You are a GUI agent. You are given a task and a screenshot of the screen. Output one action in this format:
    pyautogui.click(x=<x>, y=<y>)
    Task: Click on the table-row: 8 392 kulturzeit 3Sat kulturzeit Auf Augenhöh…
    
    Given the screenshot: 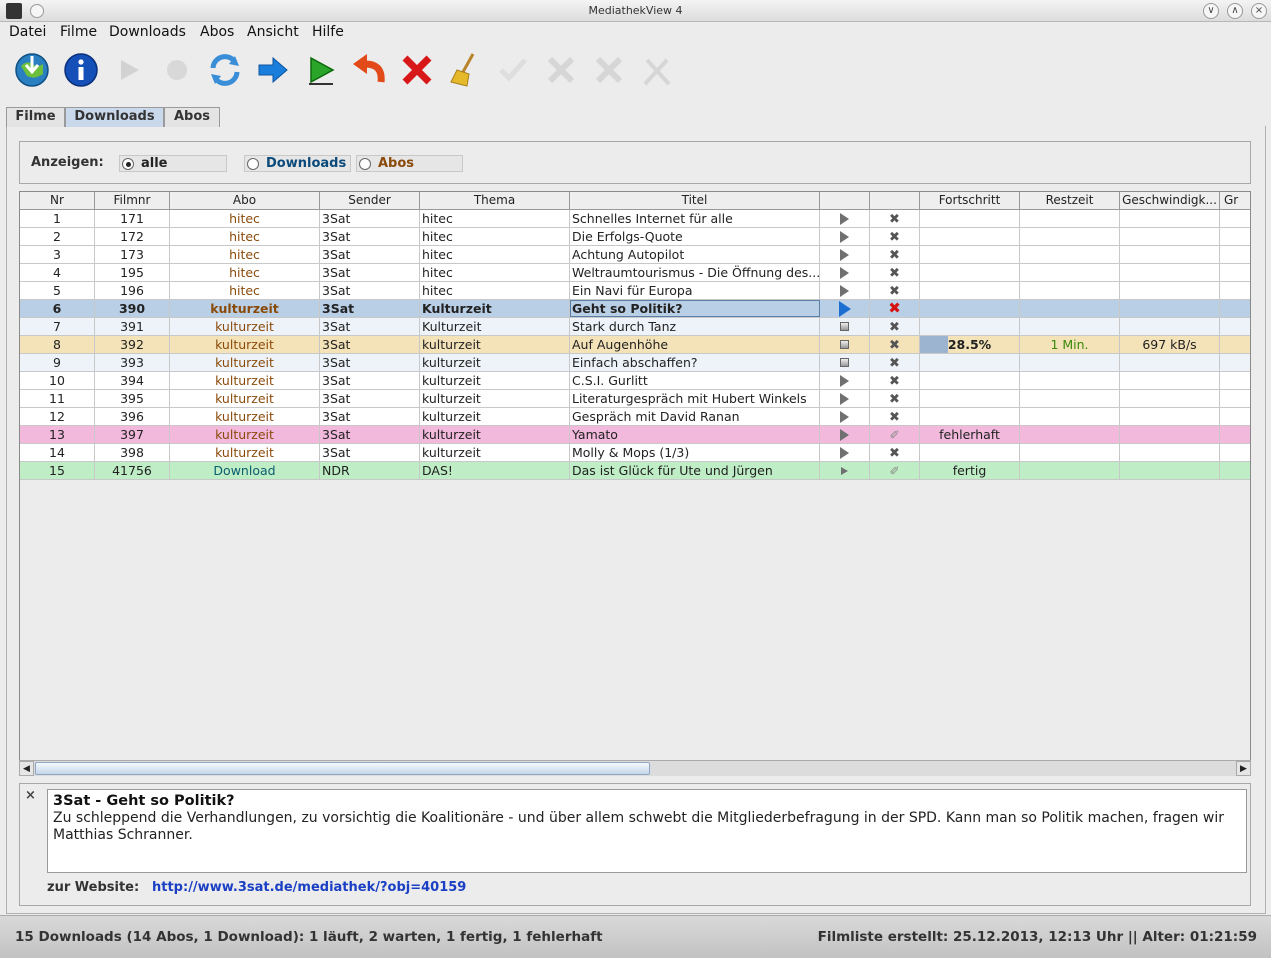 What is the action you would take?
    pyautogui.click(x=635, y=345)
    